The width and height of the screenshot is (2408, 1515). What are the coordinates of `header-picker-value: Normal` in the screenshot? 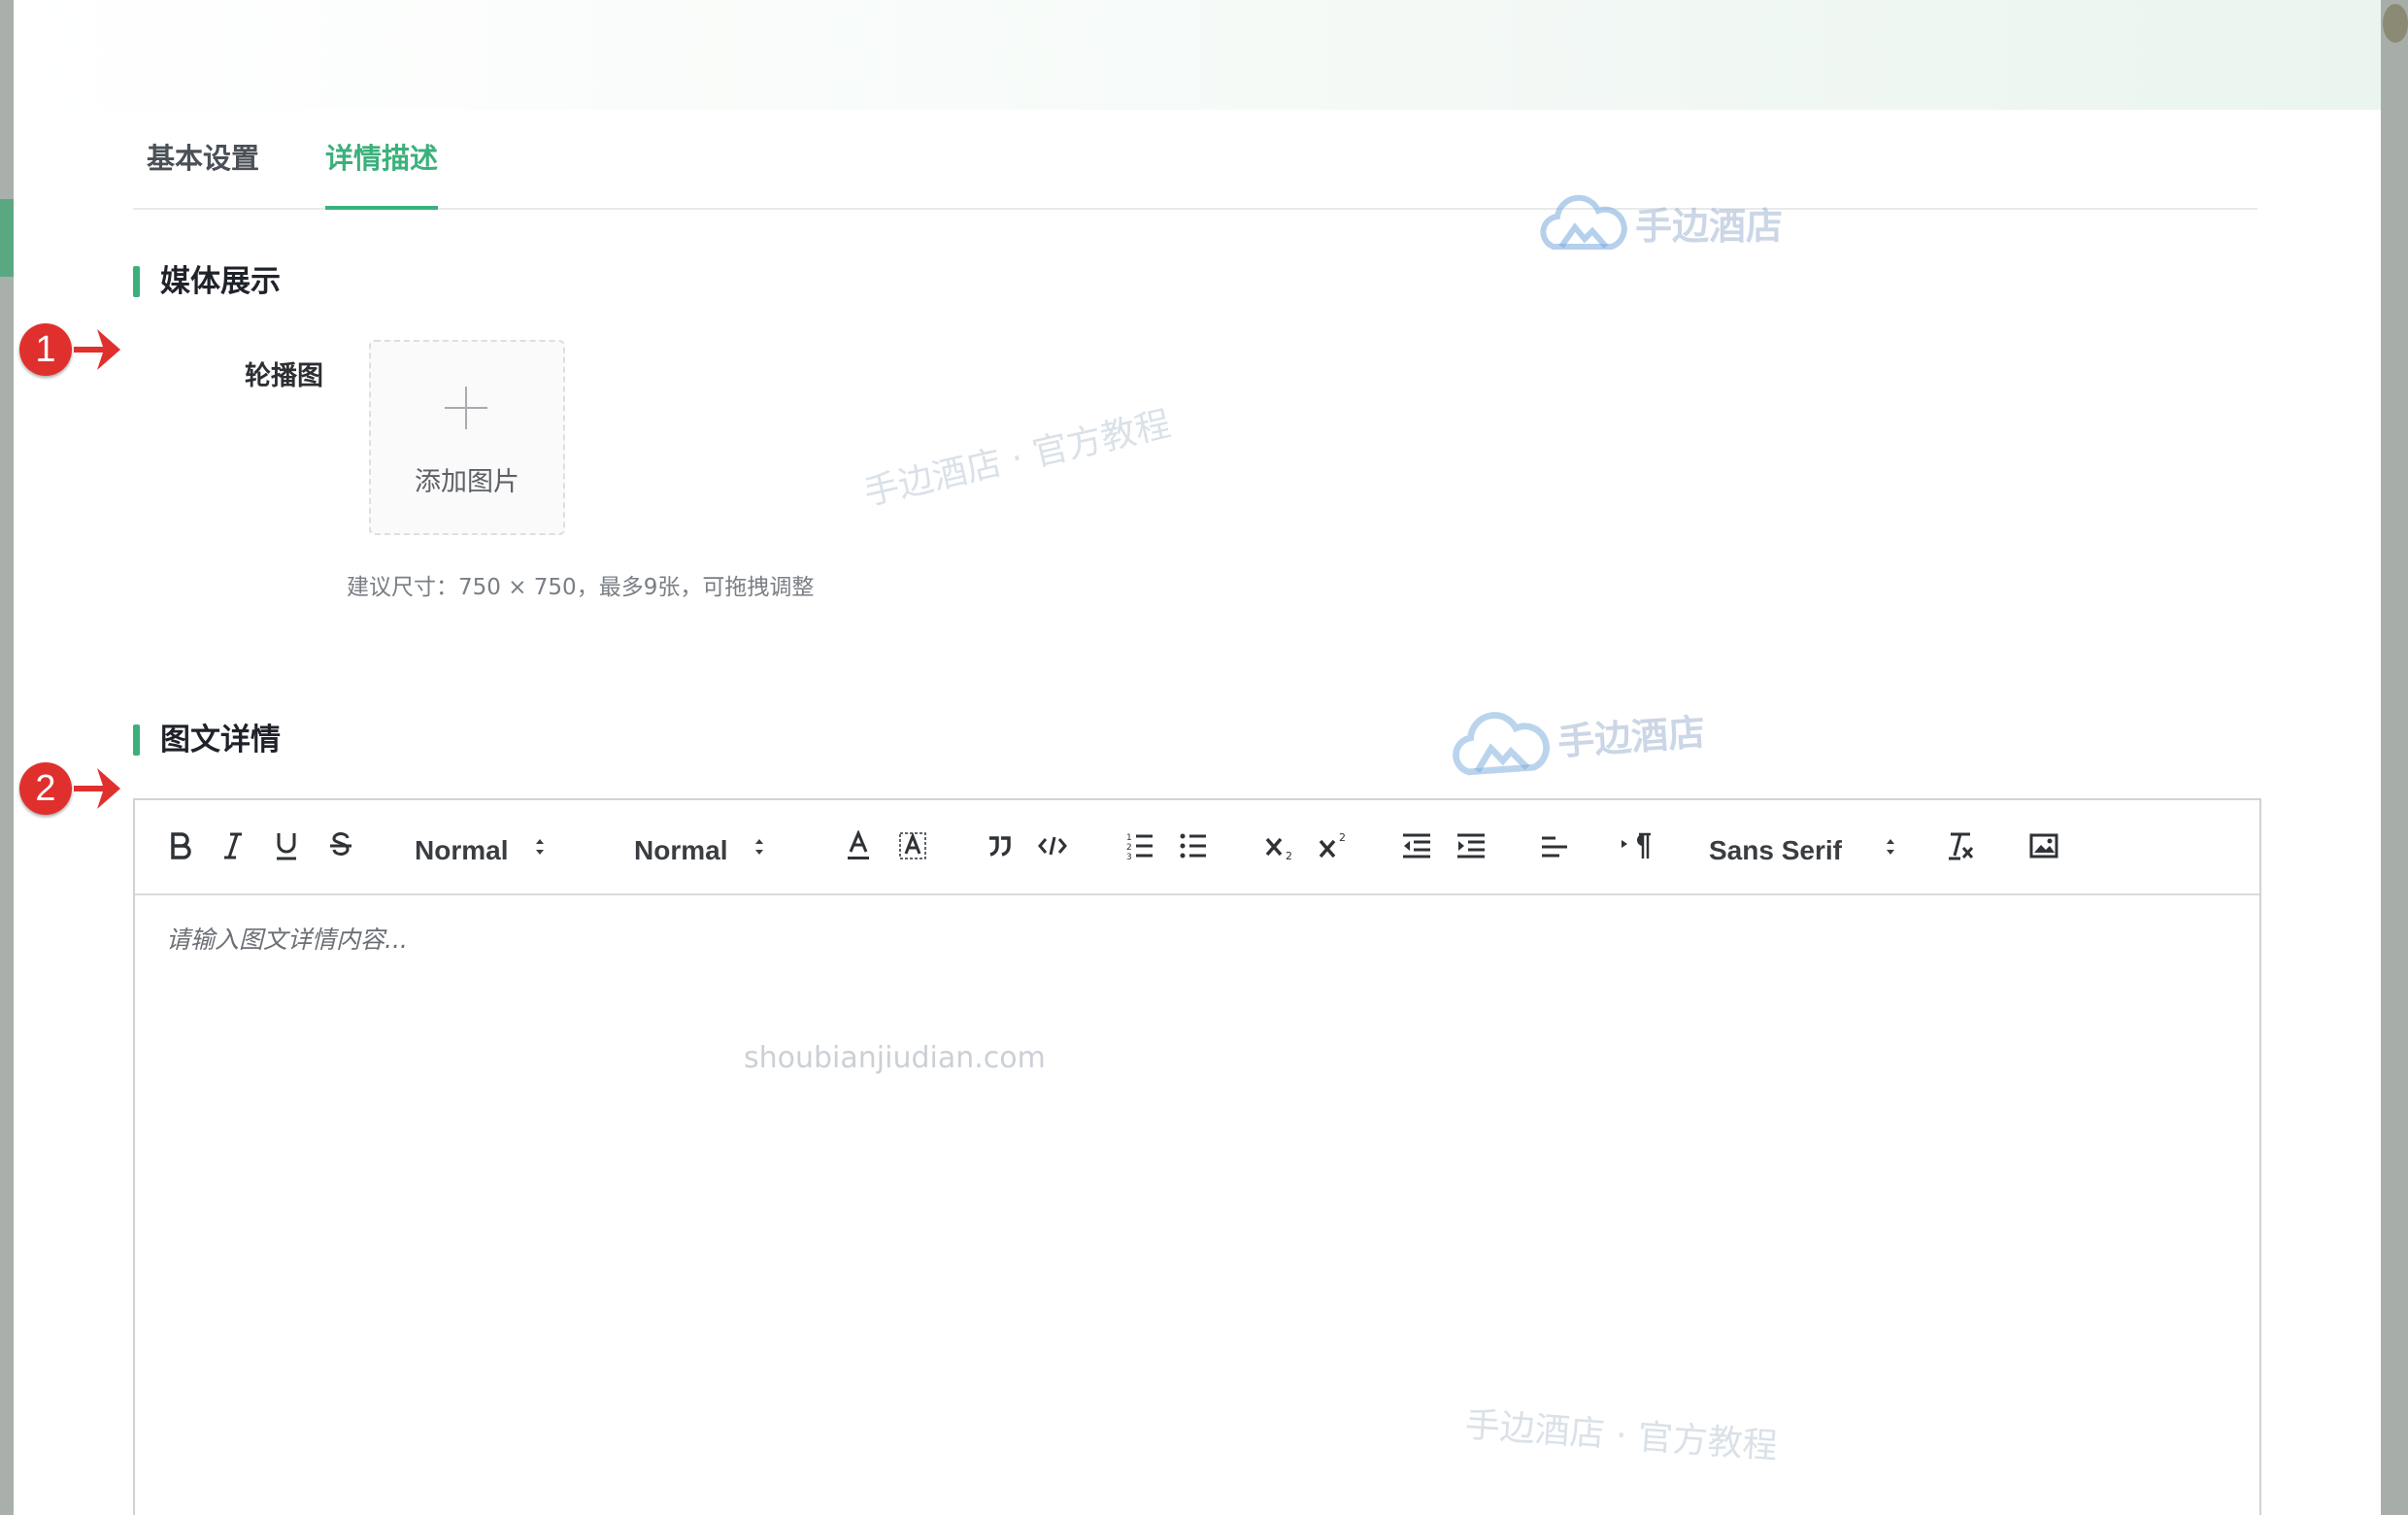 It's located at (462, 850).